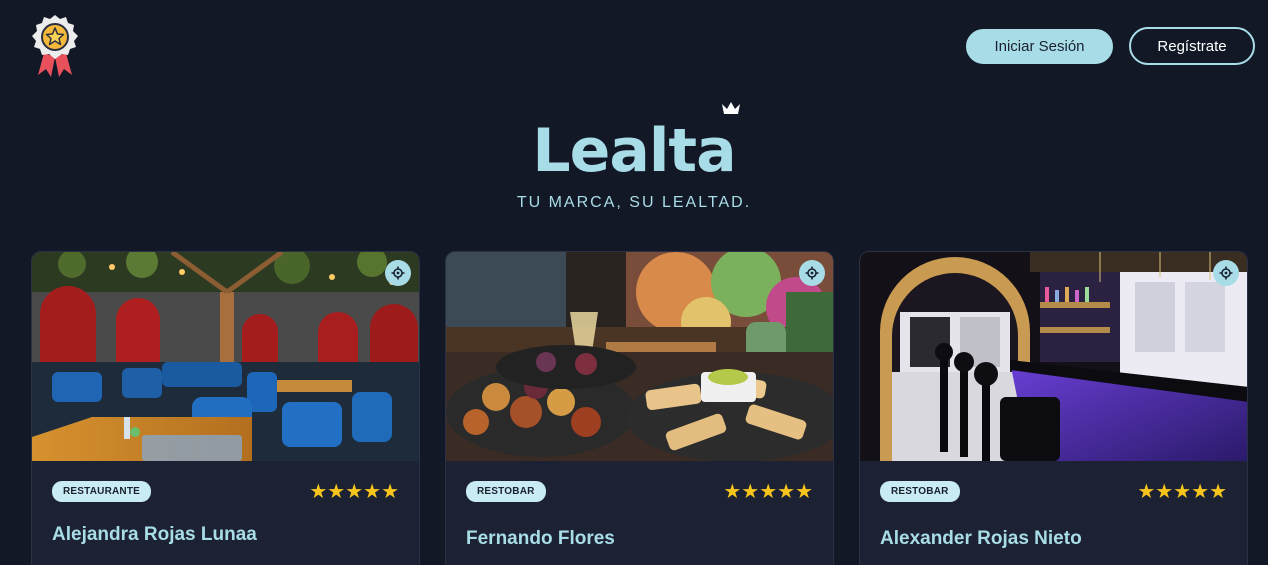 This screenshot has height=565, width=1268. I want to click on logo-badge-icon, so click(55, 46).